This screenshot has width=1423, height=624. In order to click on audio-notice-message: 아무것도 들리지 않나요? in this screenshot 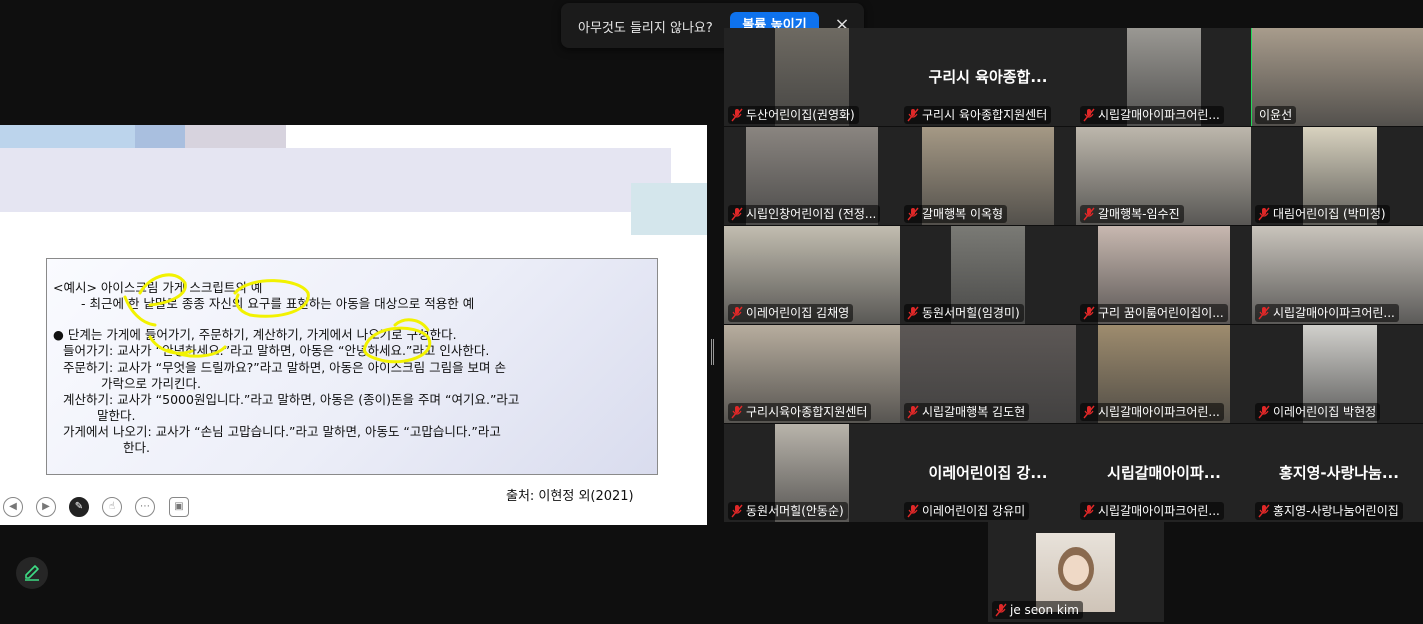, I will do `click(645, 28)`.